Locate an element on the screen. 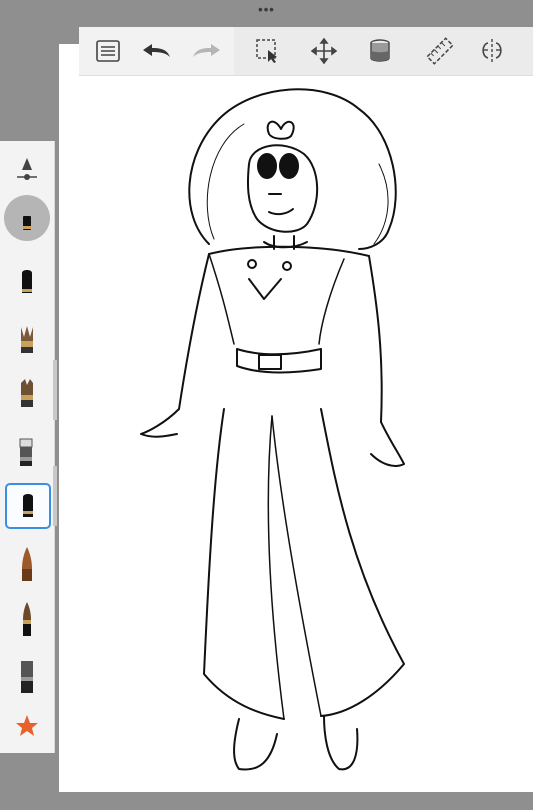 This screenshot has width=533, height=810. brush-sidebar is located at coordinates (27, 447).